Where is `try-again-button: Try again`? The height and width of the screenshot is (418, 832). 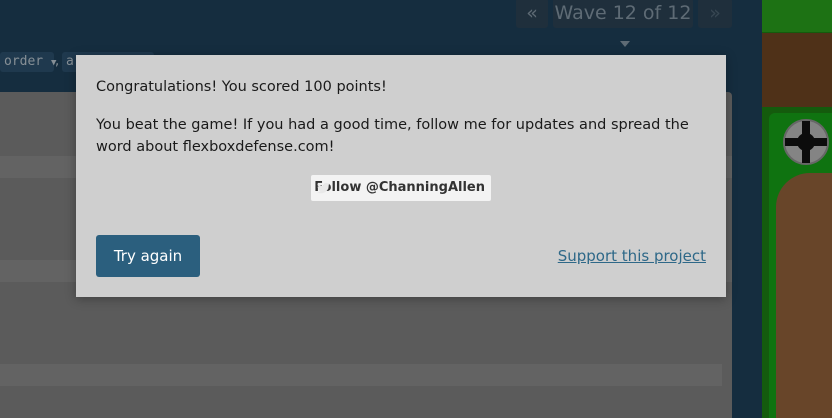 try-again-button: Try again is located at coordinates (148, 256).